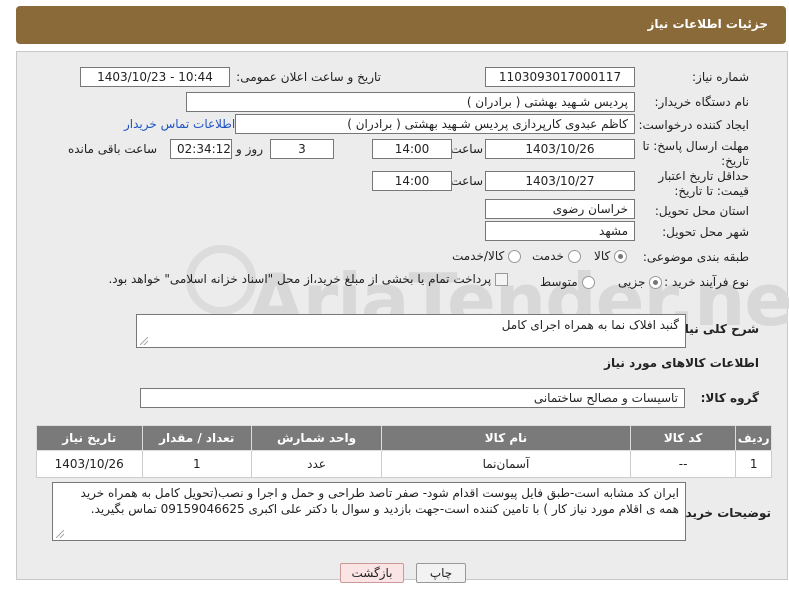 The image size is (789, 598). Describe the element at coordinates (560, 209) in the screenshot. I see `province-field: خراسان رضوی` at that location.